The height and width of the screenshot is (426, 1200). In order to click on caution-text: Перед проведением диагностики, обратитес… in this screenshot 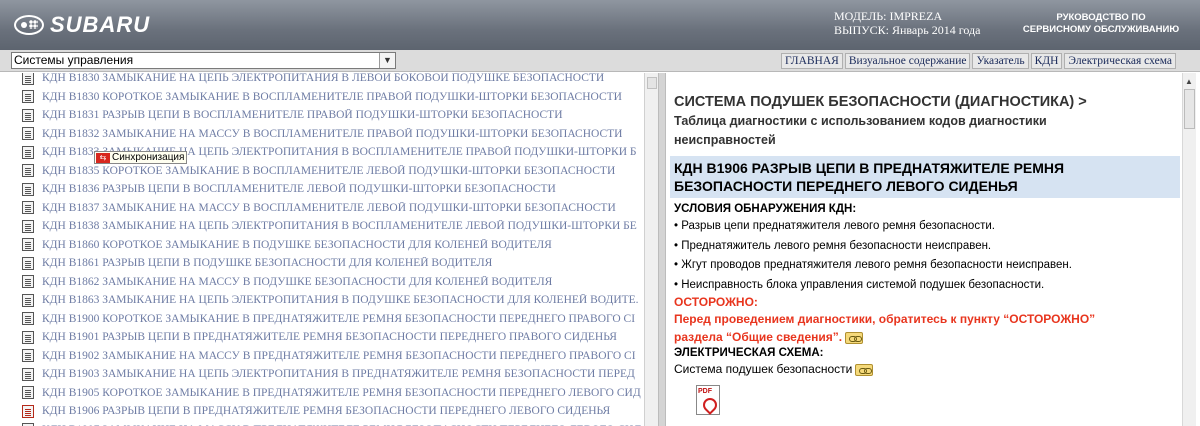, I will do `click(925, 328)`.